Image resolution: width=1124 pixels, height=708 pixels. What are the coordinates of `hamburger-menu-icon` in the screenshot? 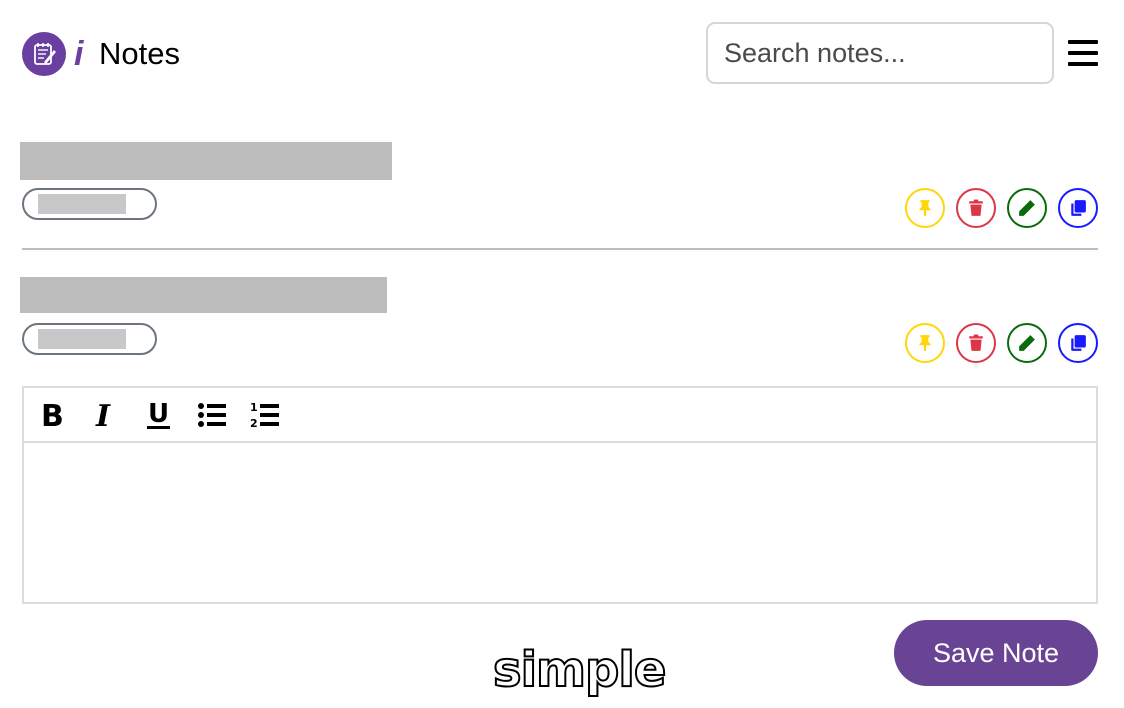 It's located at (1083, 53).